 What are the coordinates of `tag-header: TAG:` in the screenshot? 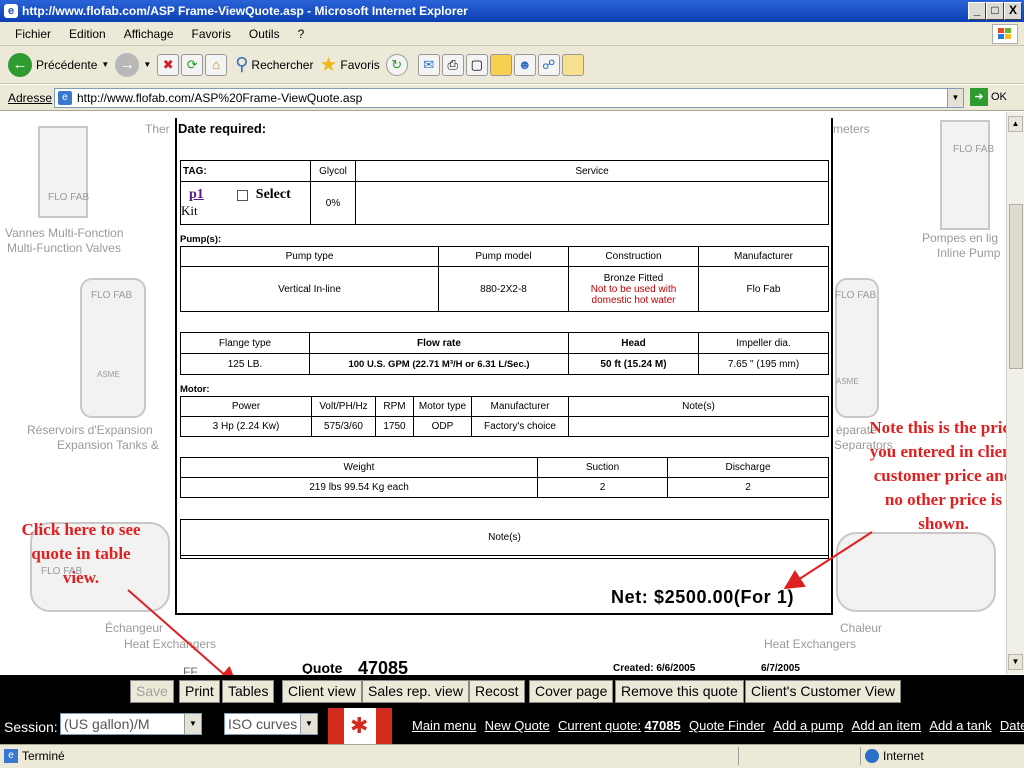 It's located at (245, 171).